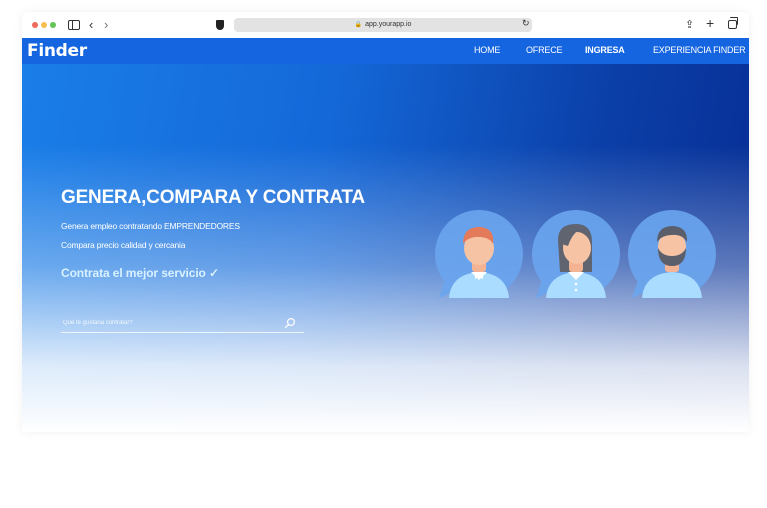 This screenshot has height=508, width=767. Describe the element at coordinates (672, 254) in the screenshot. I see `avatar-bearded-man-icon` at that location.